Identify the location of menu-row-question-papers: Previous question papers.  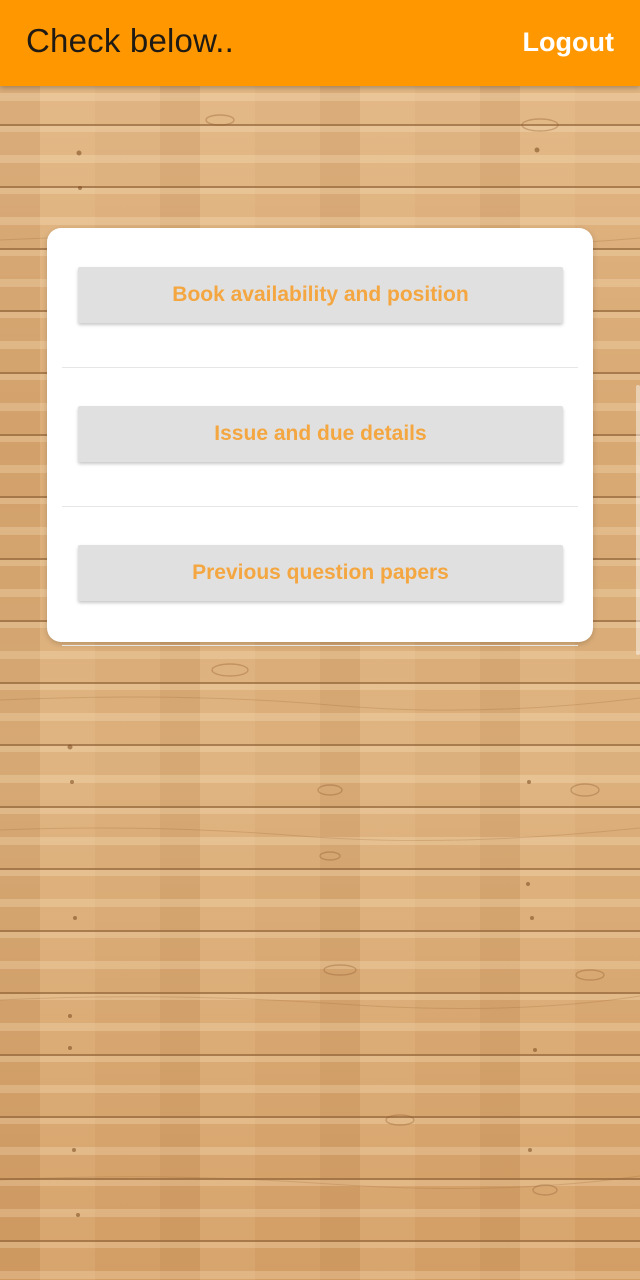
(320, 576).